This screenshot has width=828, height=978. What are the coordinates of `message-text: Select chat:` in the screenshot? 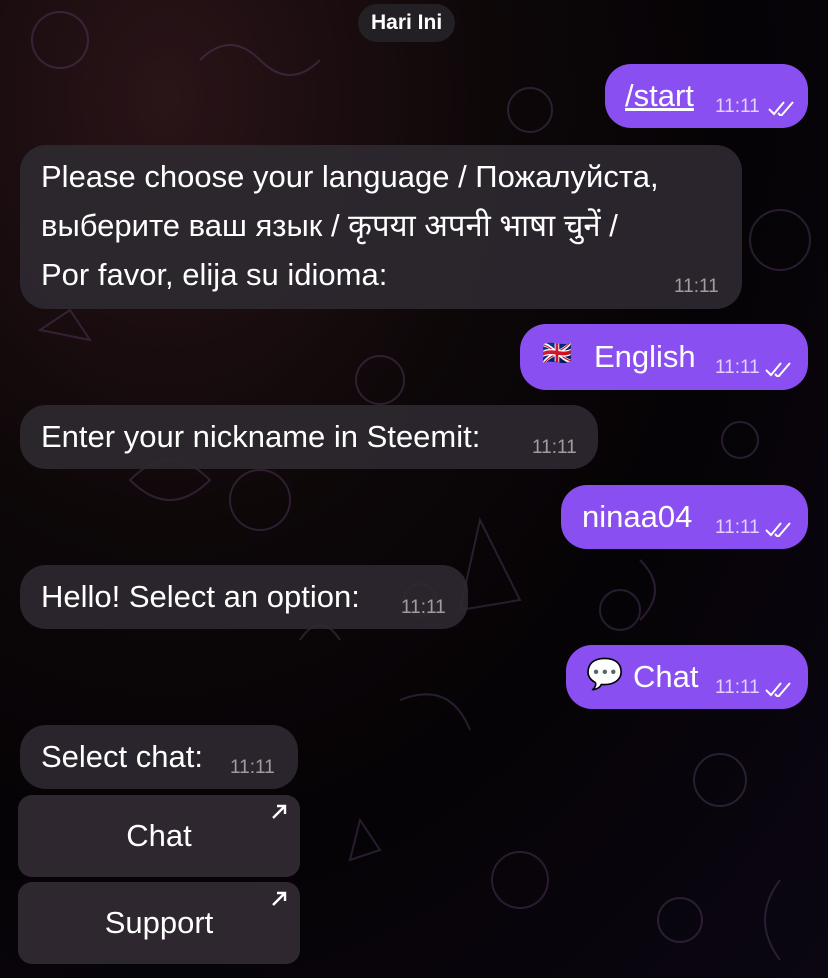 It's located at (122, 756).